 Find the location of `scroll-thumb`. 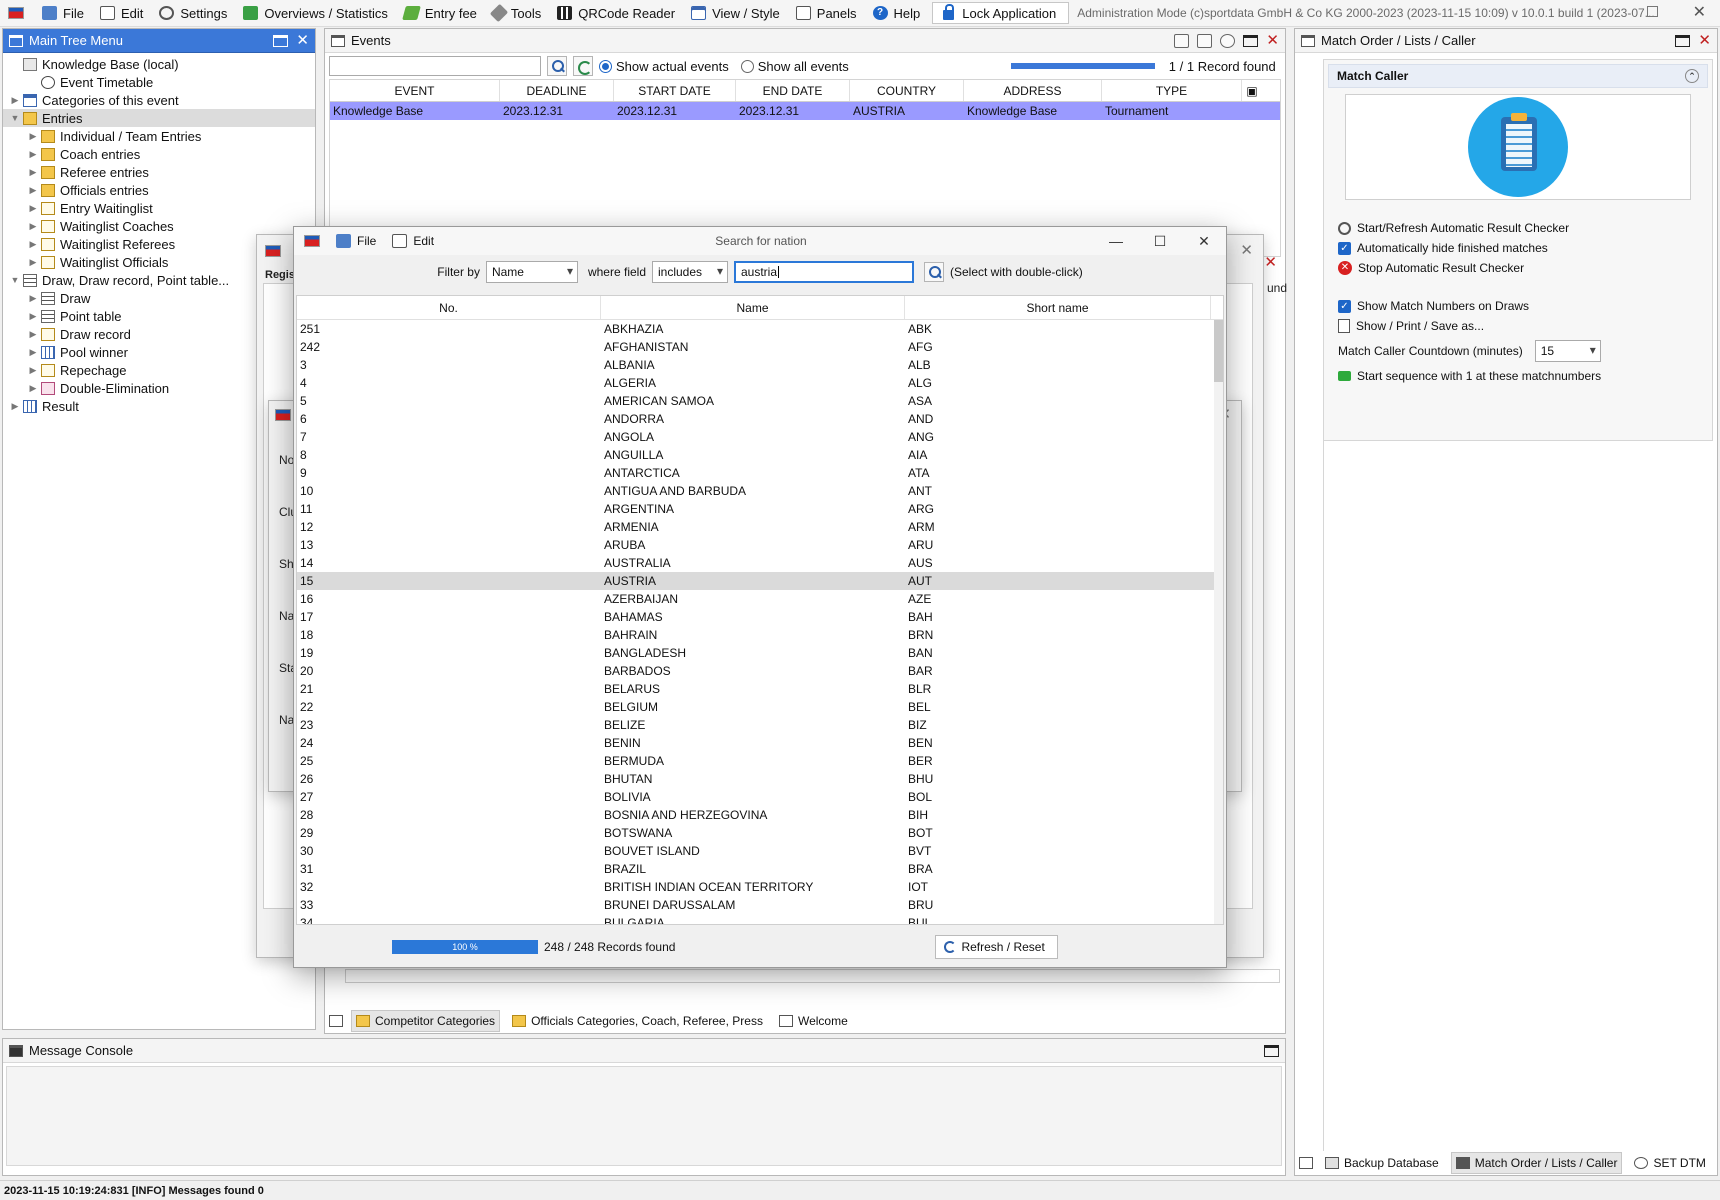

scroll-thumb is located at coordinates (1218, 351).